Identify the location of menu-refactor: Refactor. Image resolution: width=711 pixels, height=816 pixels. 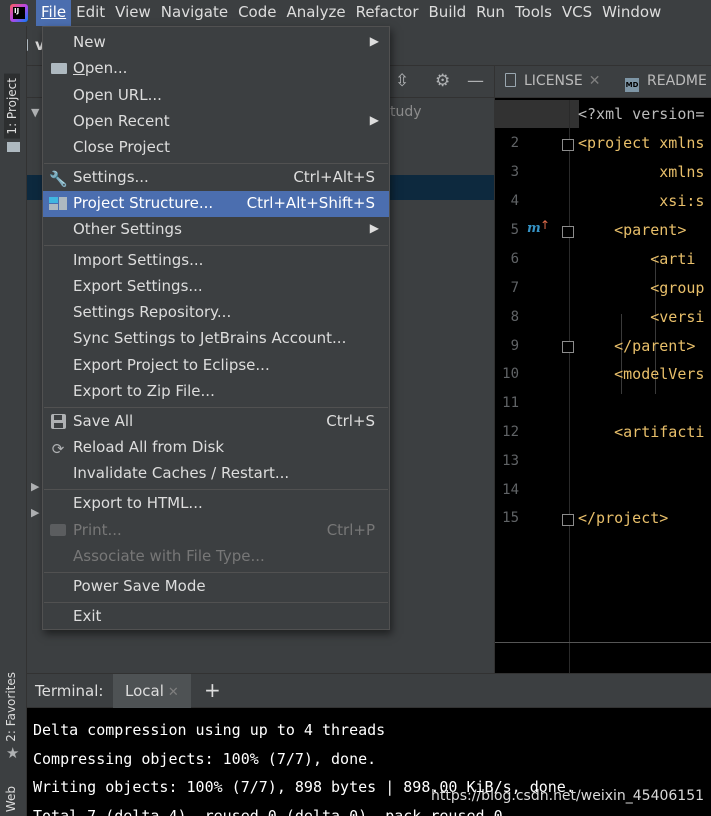
(387, 13).